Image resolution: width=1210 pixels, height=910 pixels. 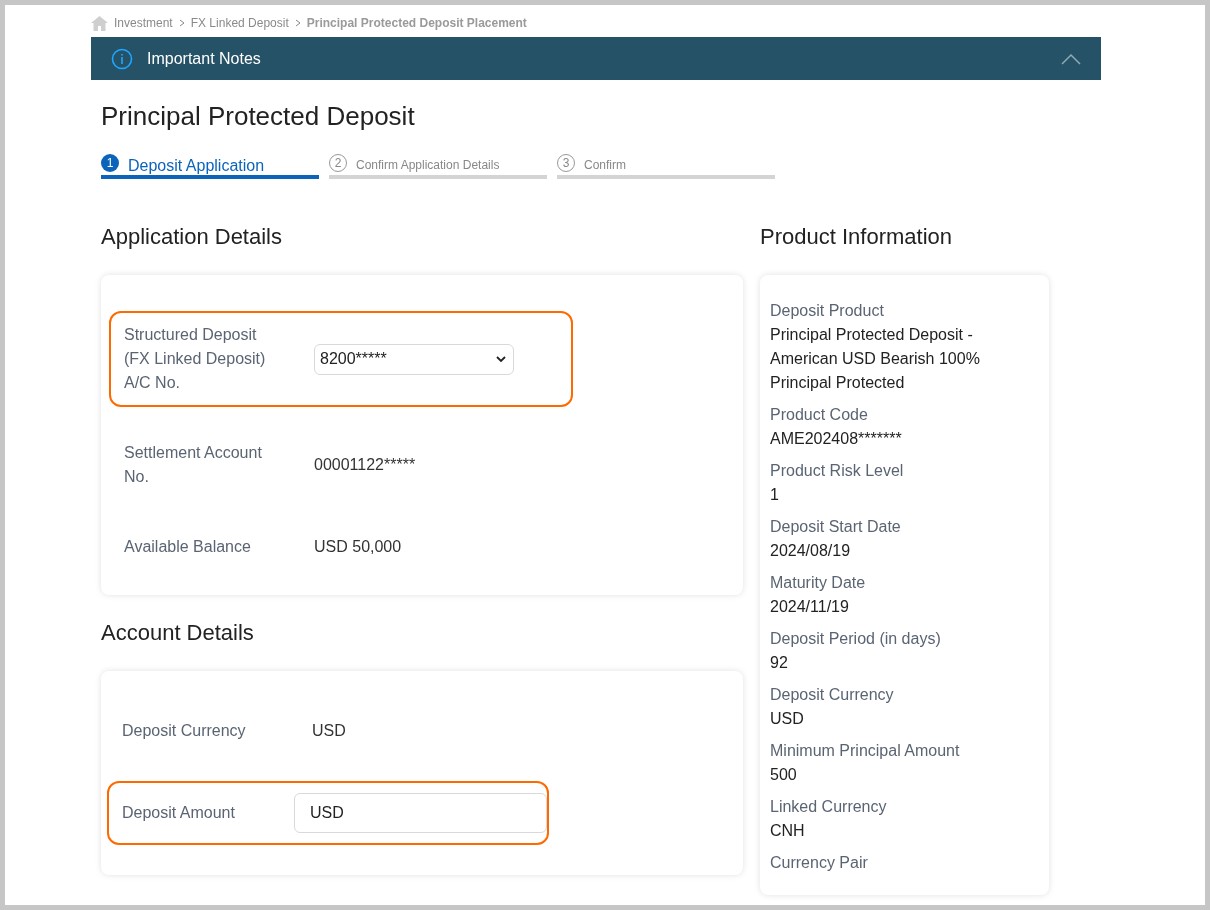 I want to click on info-value: 92, so click(x=779, y=663).